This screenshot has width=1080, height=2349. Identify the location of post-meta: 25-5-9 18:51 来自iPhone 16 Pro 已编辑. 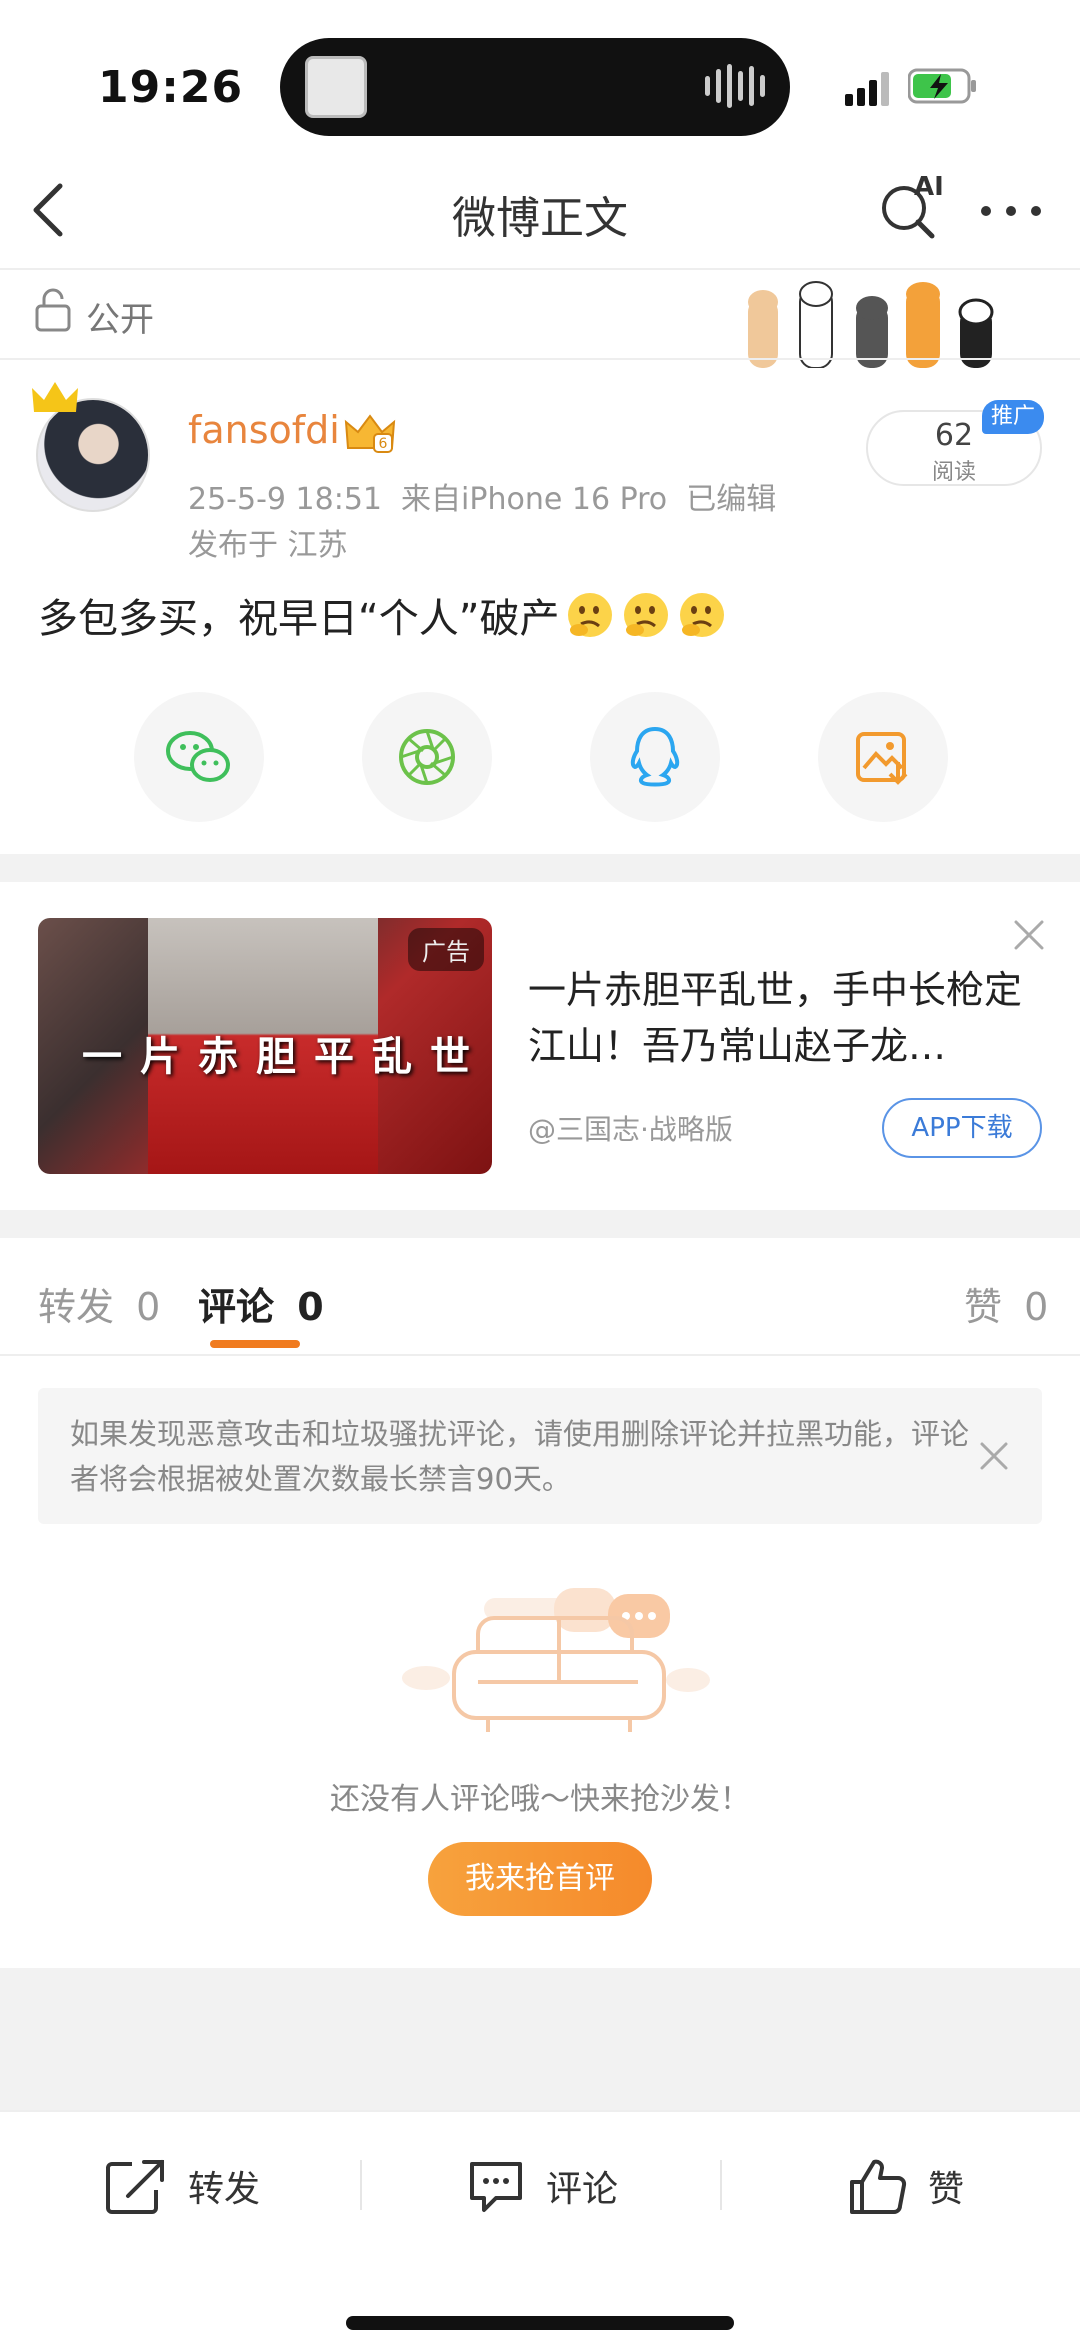
(482, 499).